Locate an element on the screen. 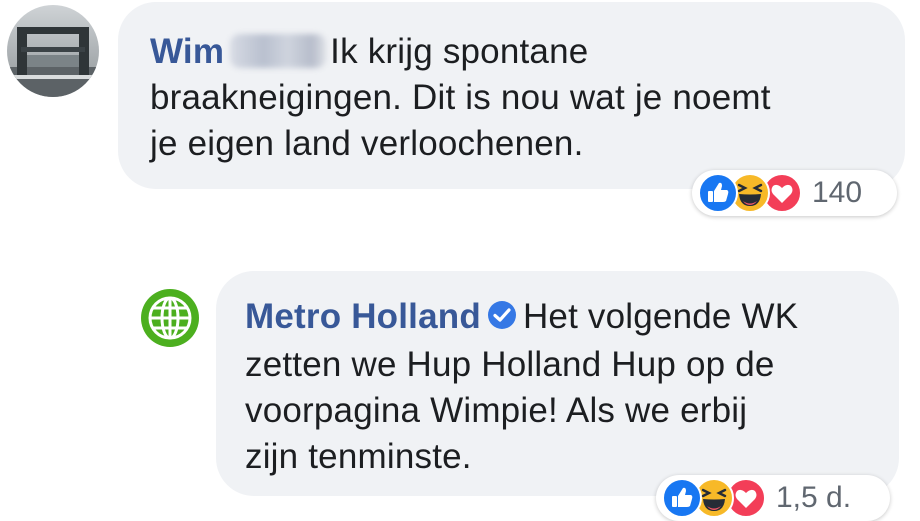  comment-line: voorpagina Wimpie! Als we erbij is located at coordinates (496, 410).